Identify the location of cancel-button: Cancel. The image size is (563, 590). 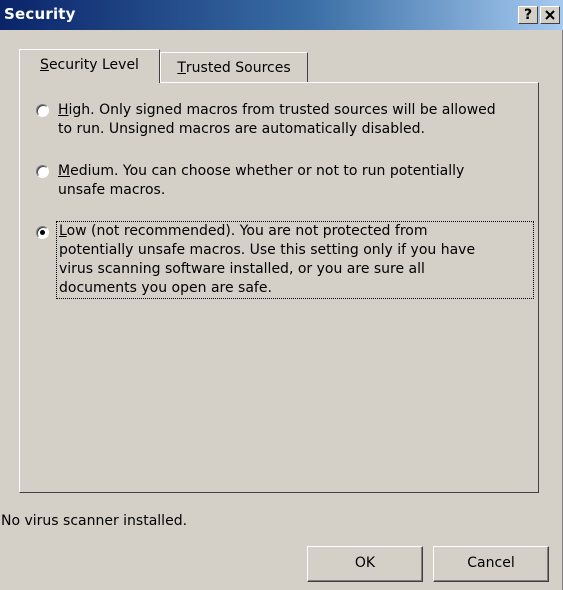
(491, 564).